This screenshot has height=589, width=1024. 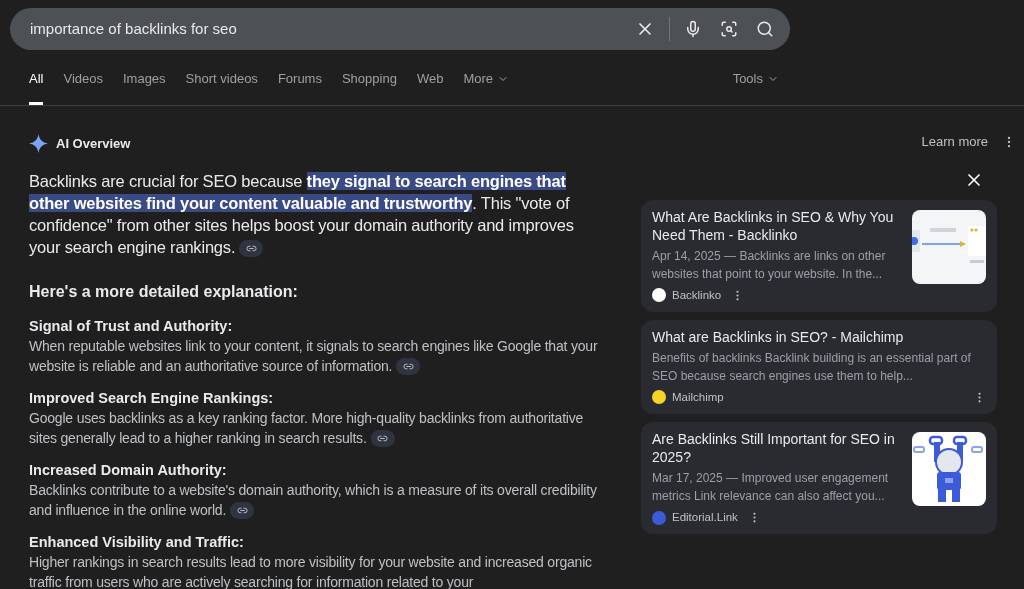 I want to click on overview-summary: Backlinks are crucial for SEO because they signal to search engines that other websites find your content valuable and trustworthy. This "vote of confidence" from other sites helps boost your domain authority and improves your search engine rankings., so click(x=302, y=214).